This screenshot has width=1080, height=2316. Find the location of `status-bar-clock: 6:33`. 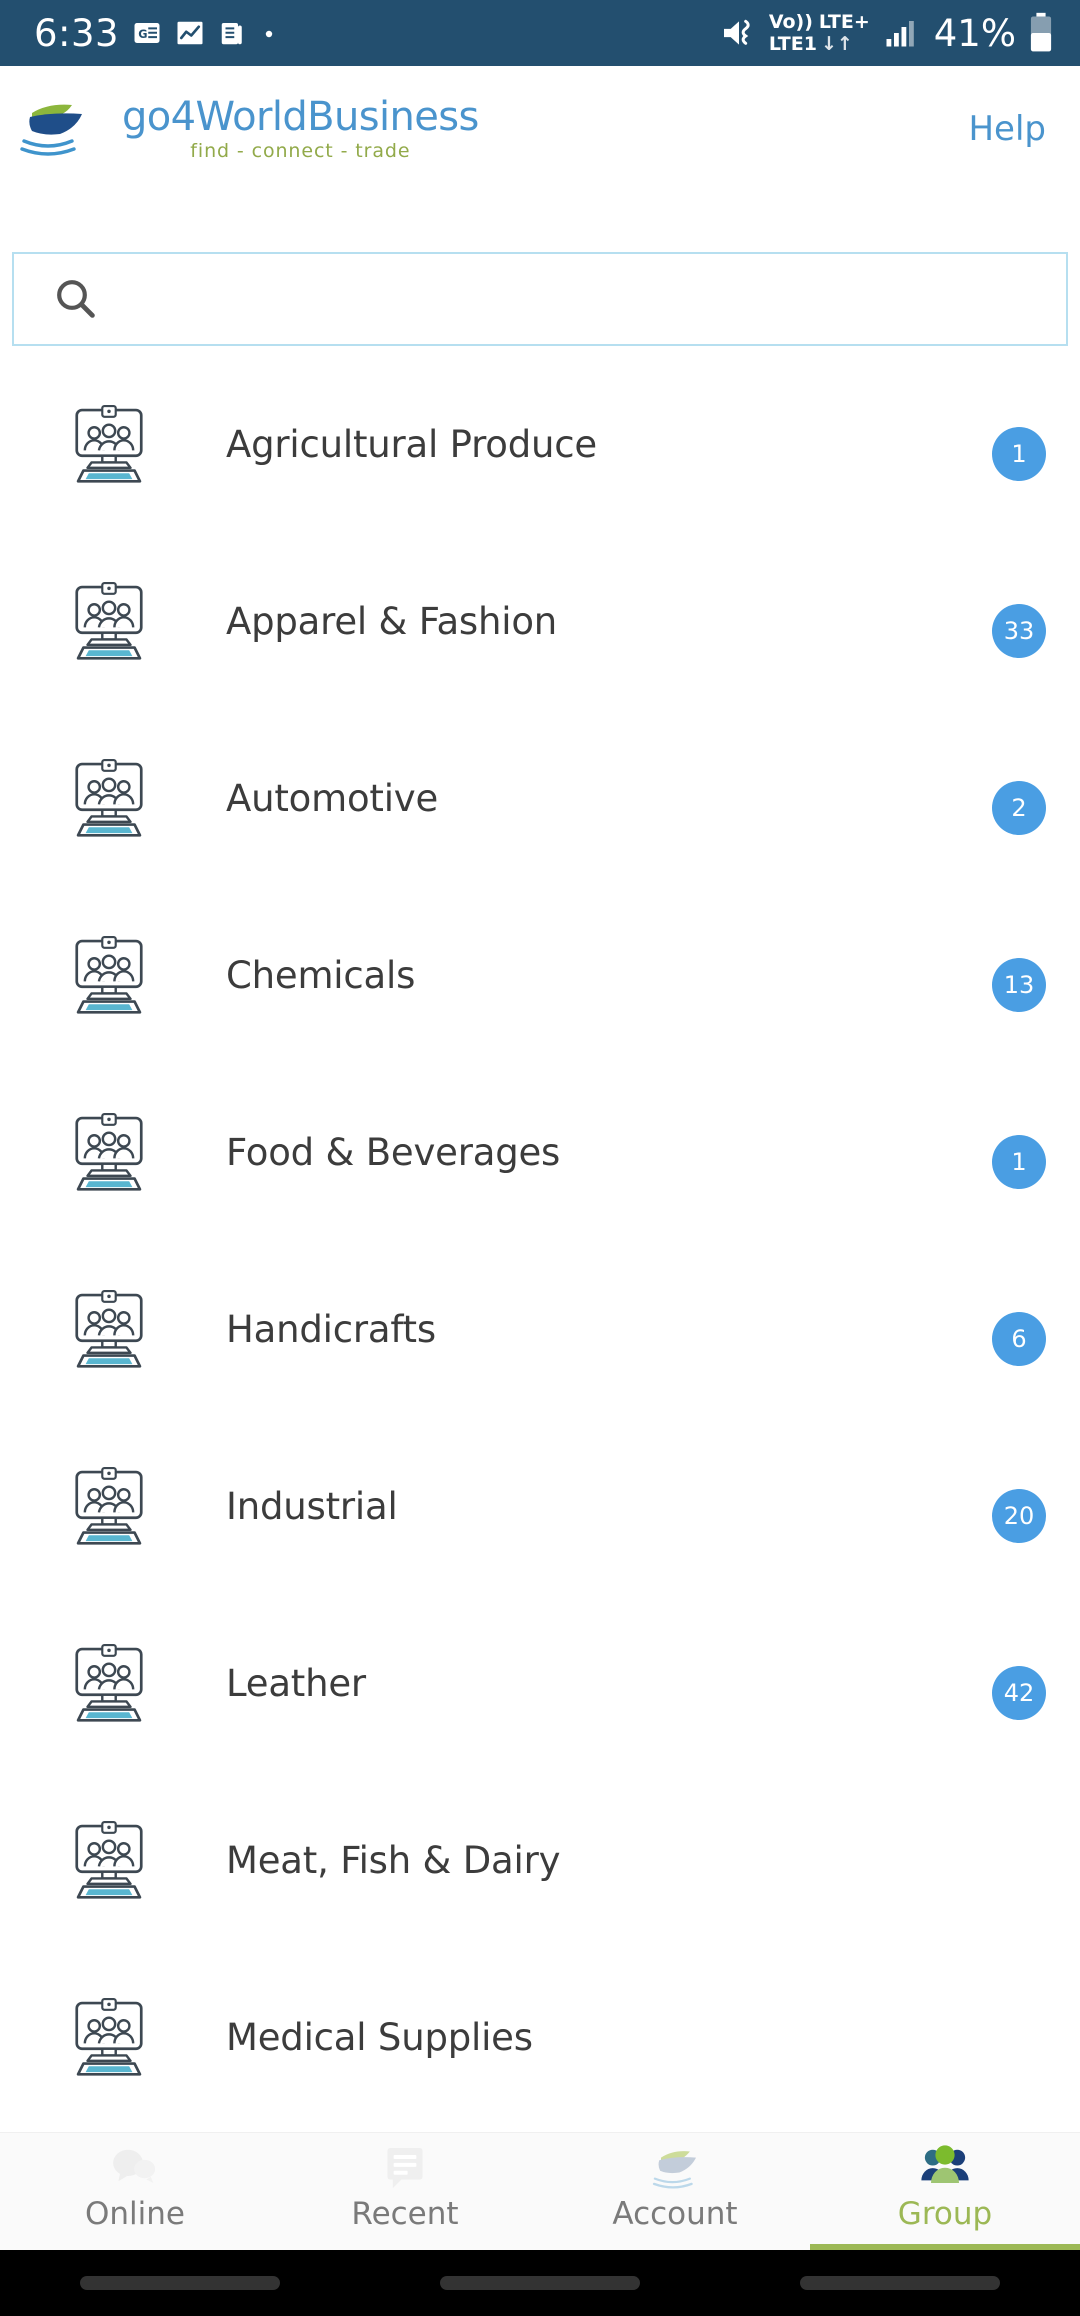

status-bar-clock: 6:33 is located at coordinates (77, 33).